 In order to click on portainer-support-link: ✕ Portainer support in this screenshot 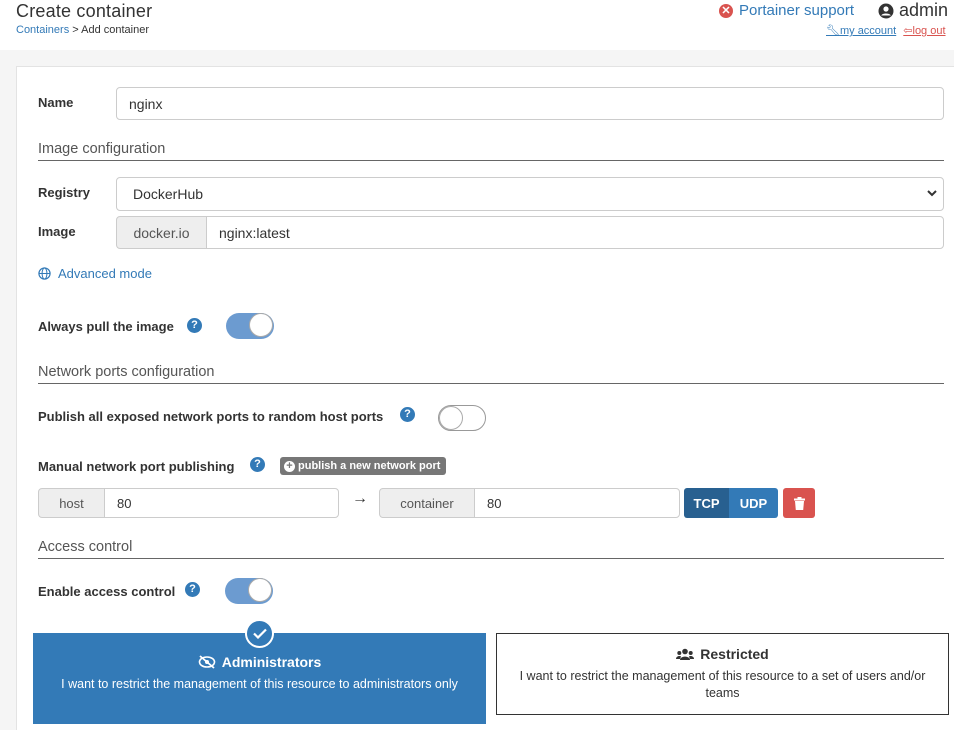, I will do `click(786, 10)`.